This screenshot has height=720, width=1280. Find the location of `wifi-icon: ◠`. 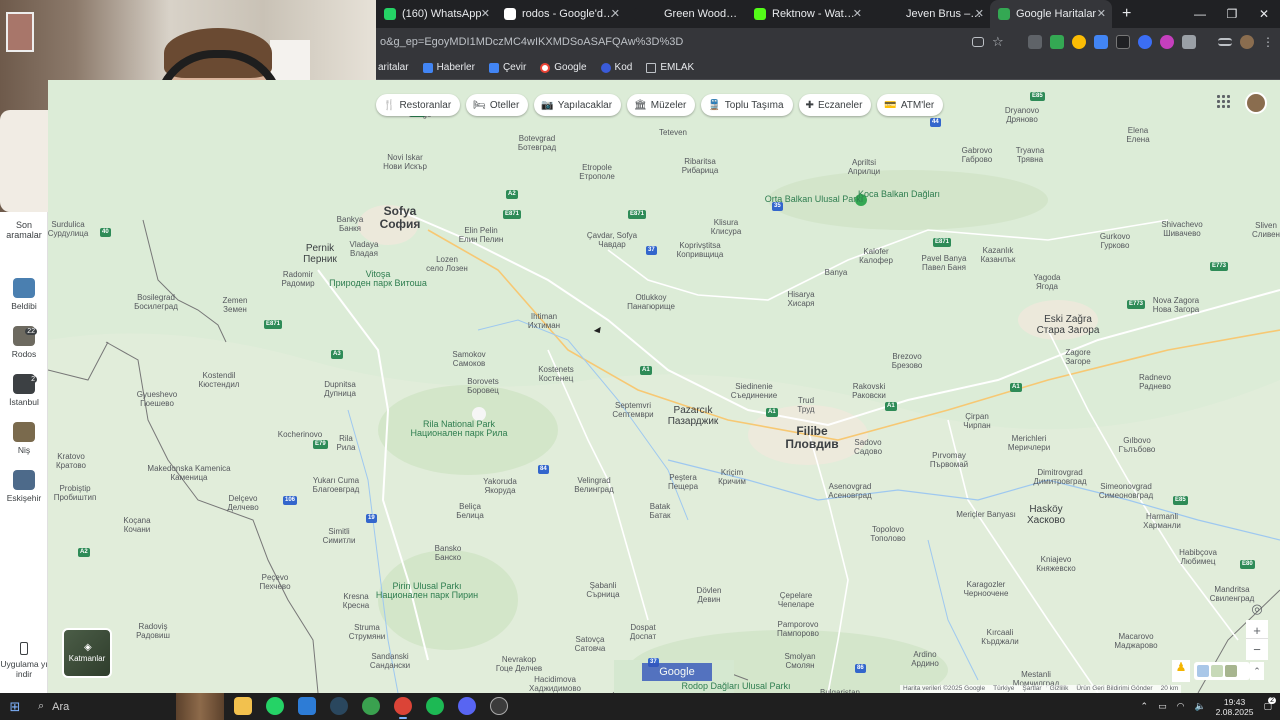

wifi-icon: ◠ is located at coordinates (1181, 706).